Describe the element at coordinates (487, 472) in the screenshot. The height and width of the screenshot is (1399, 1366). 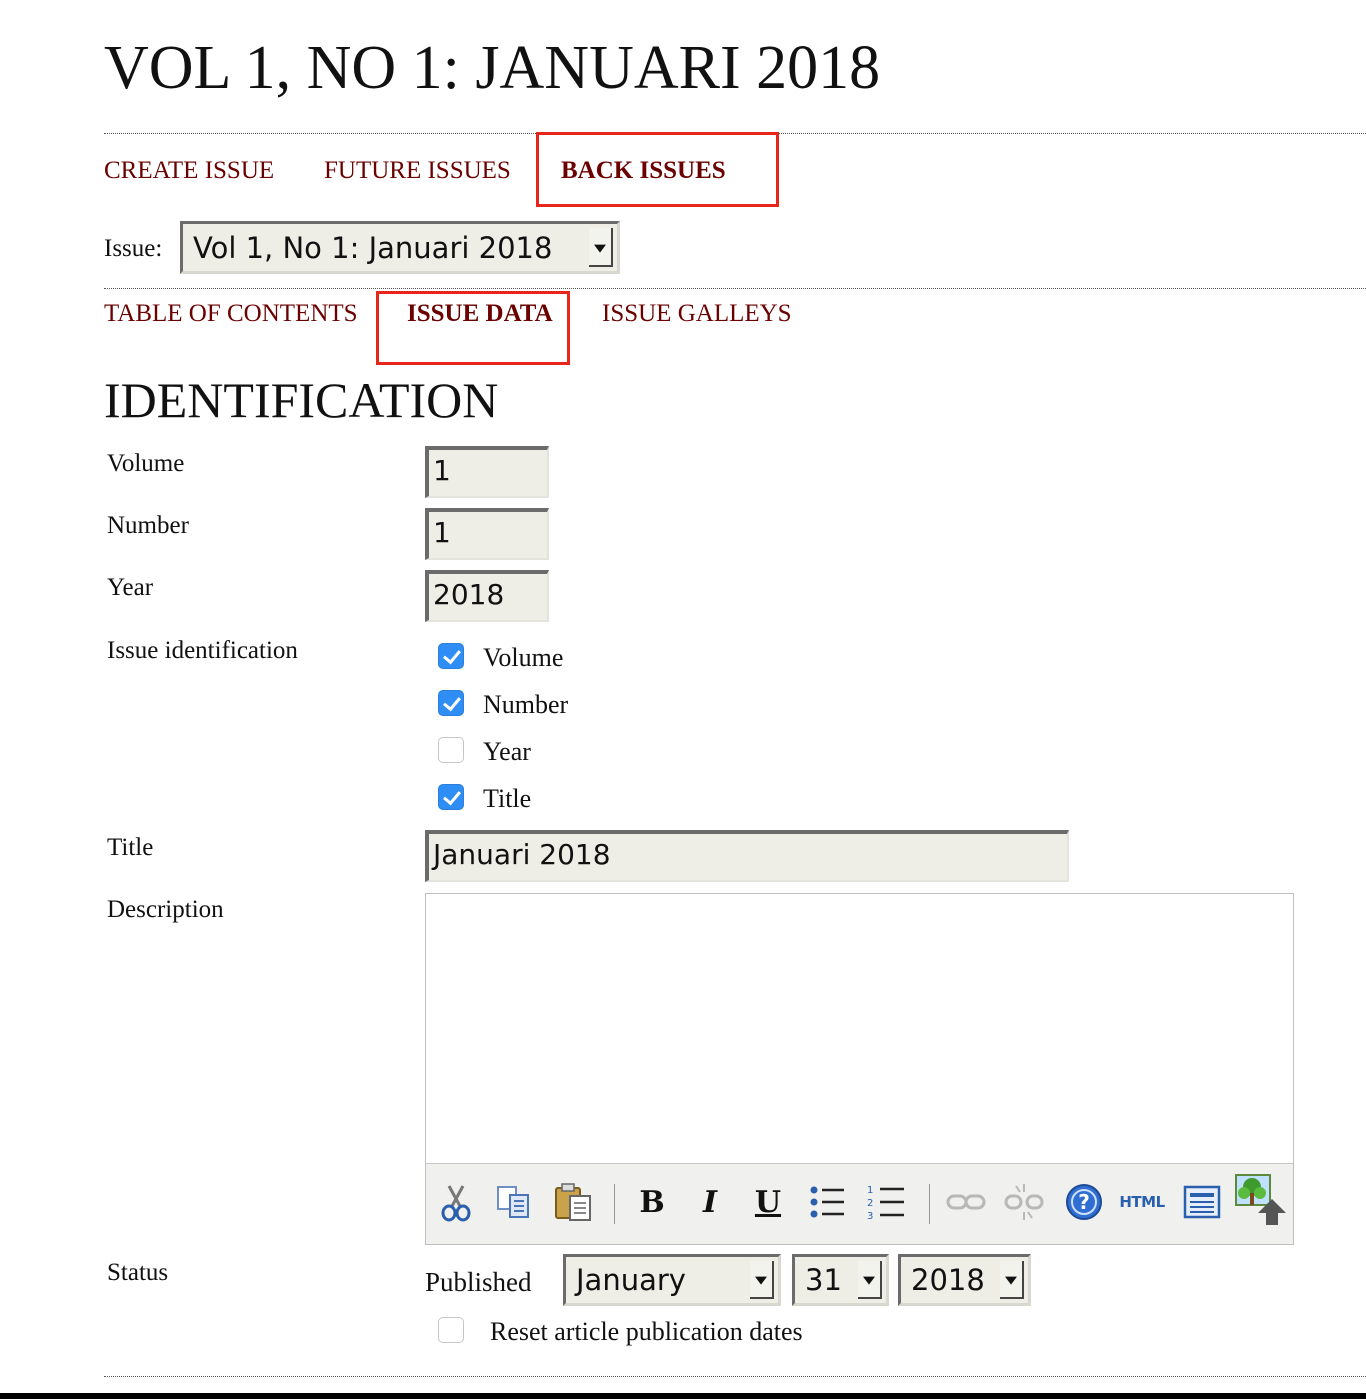
I see `volume-field: 1` at that location.